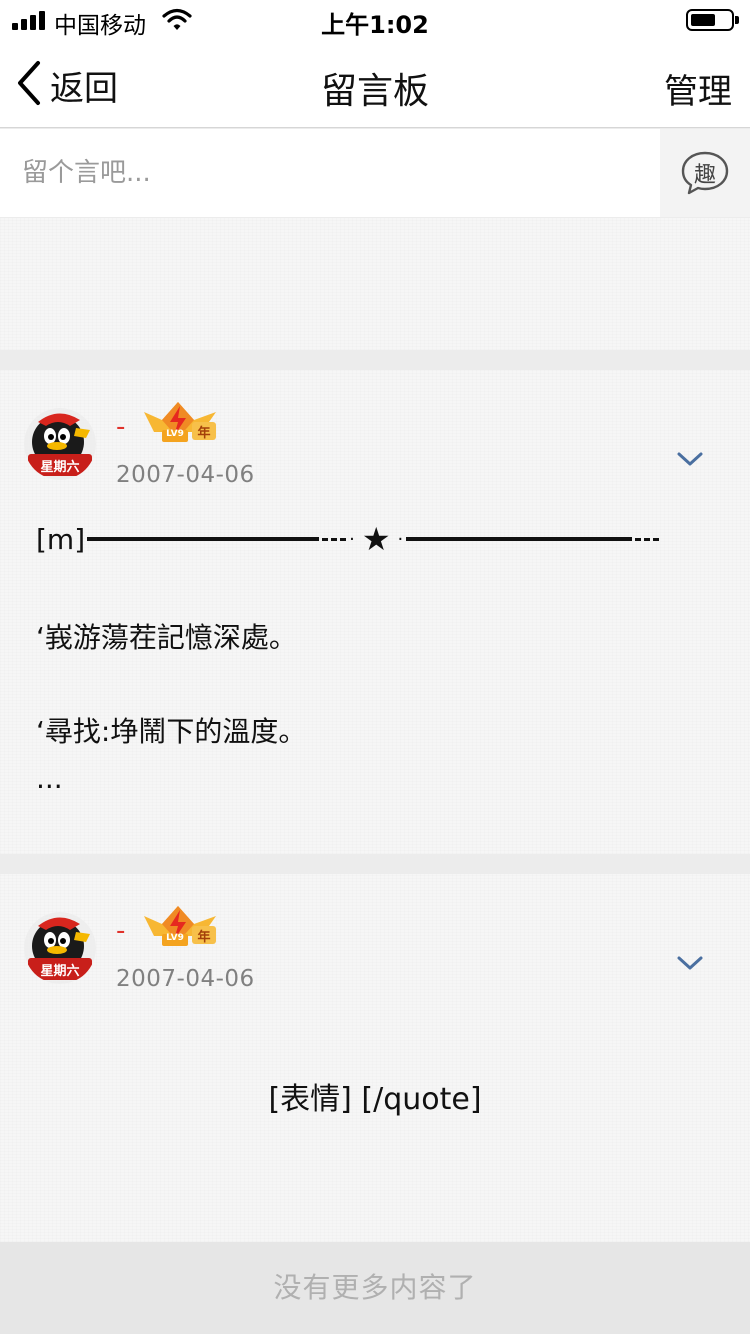 This screenshot has width=750, height=1334. What do you see at coordinates (29, 85) in the screenshot?
I see `chevron-left-icon` at bounding box center [29, 85].